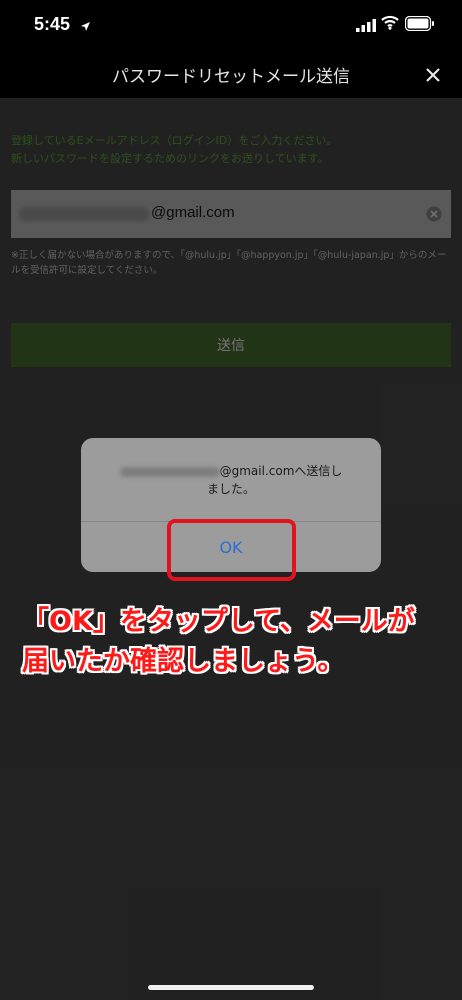 This screenshot has width=462, height=1000. What do you see at coordinates (230, 489) in the screenshot?
I see `dialog-message-line-2: ました。` at bounding box center [230, 489].